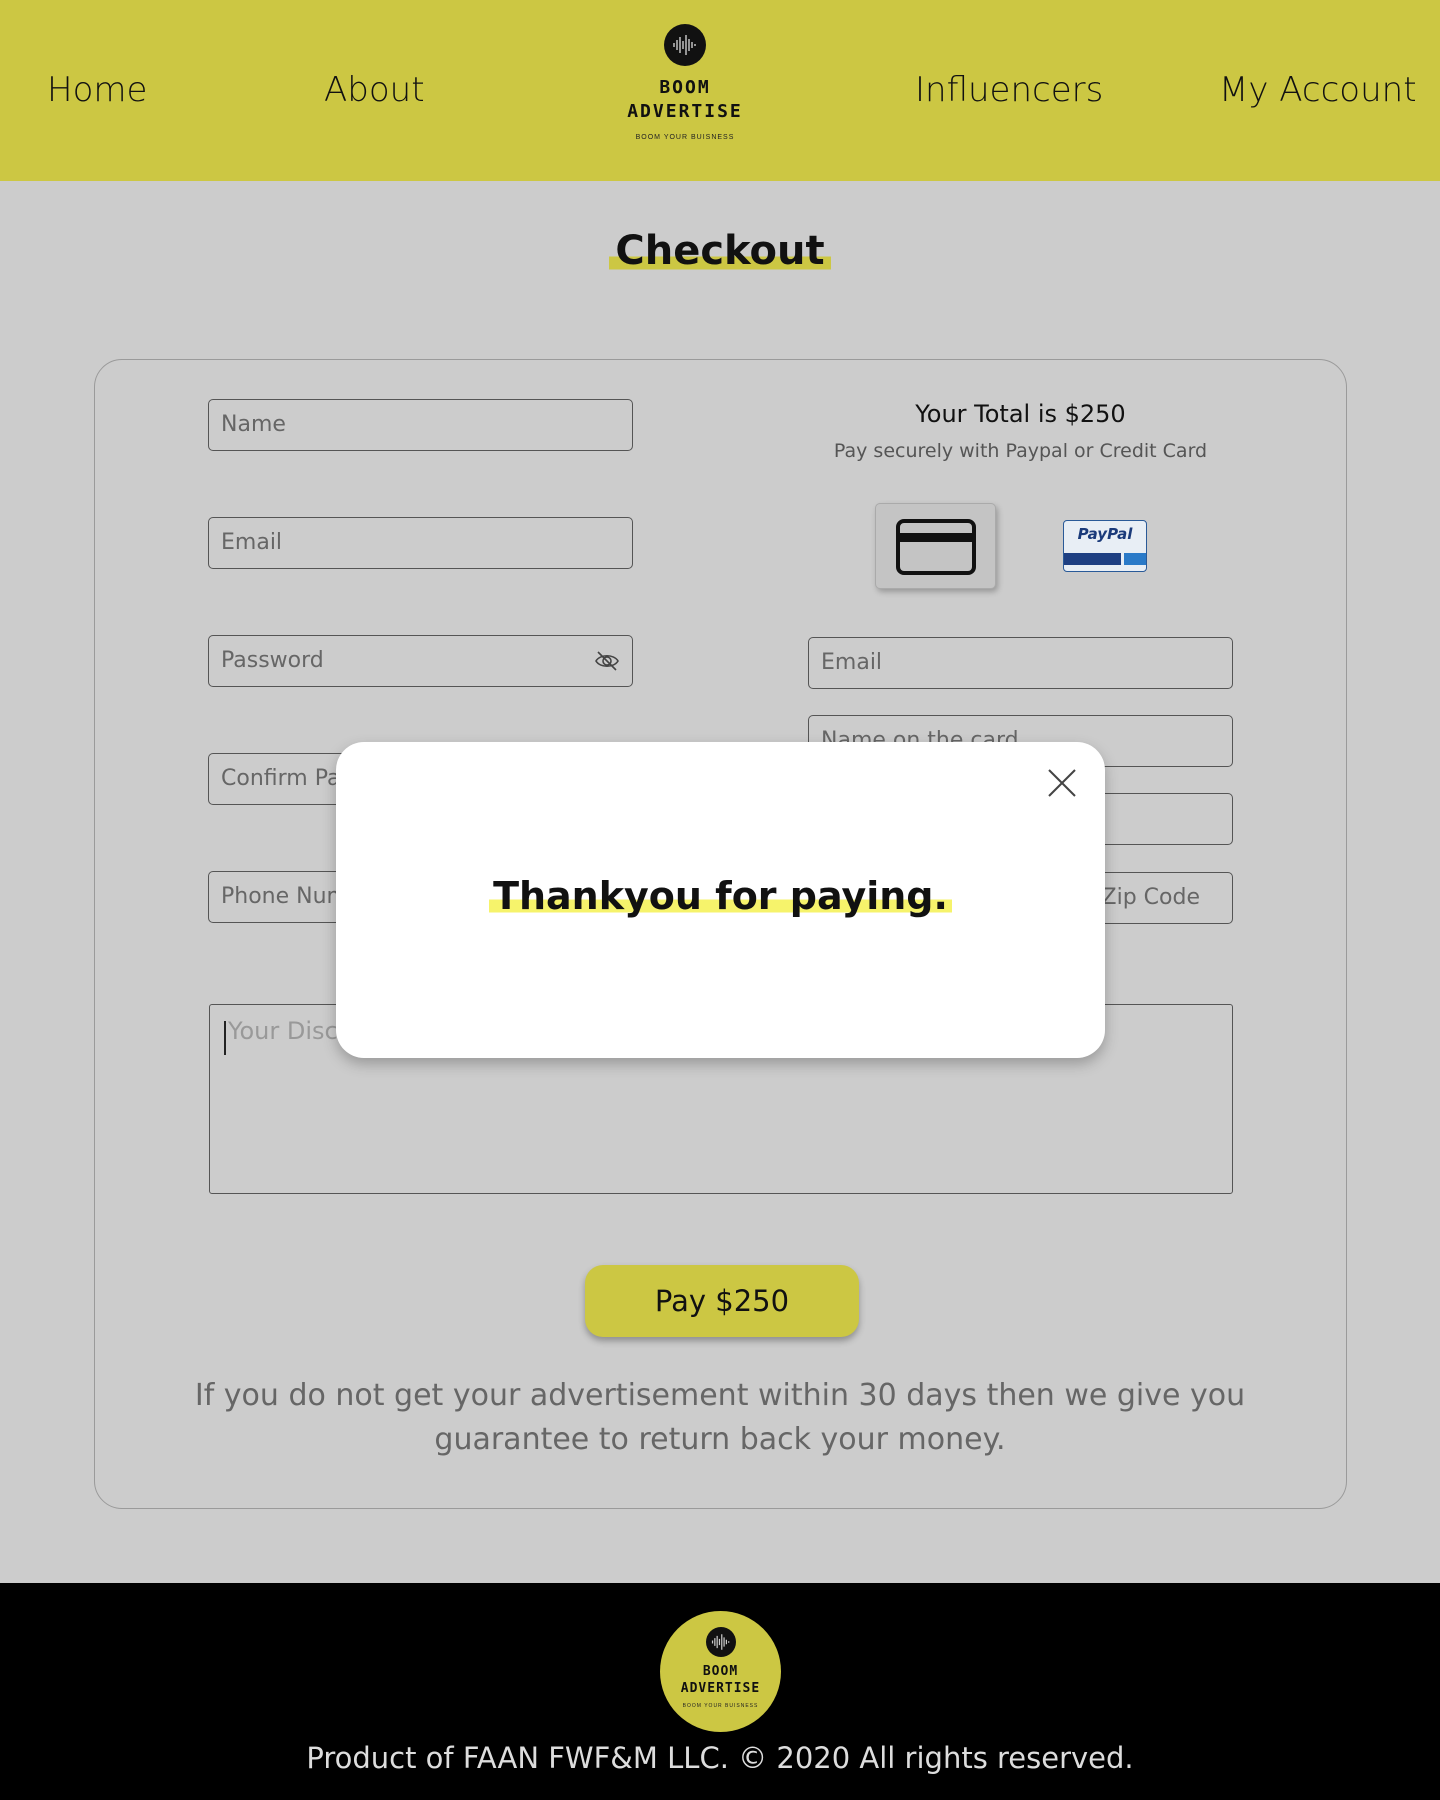  Describe the element at coordinates (1150, 897) in the screenshot. I see `zip-placeholder: Zip Code` at that location.